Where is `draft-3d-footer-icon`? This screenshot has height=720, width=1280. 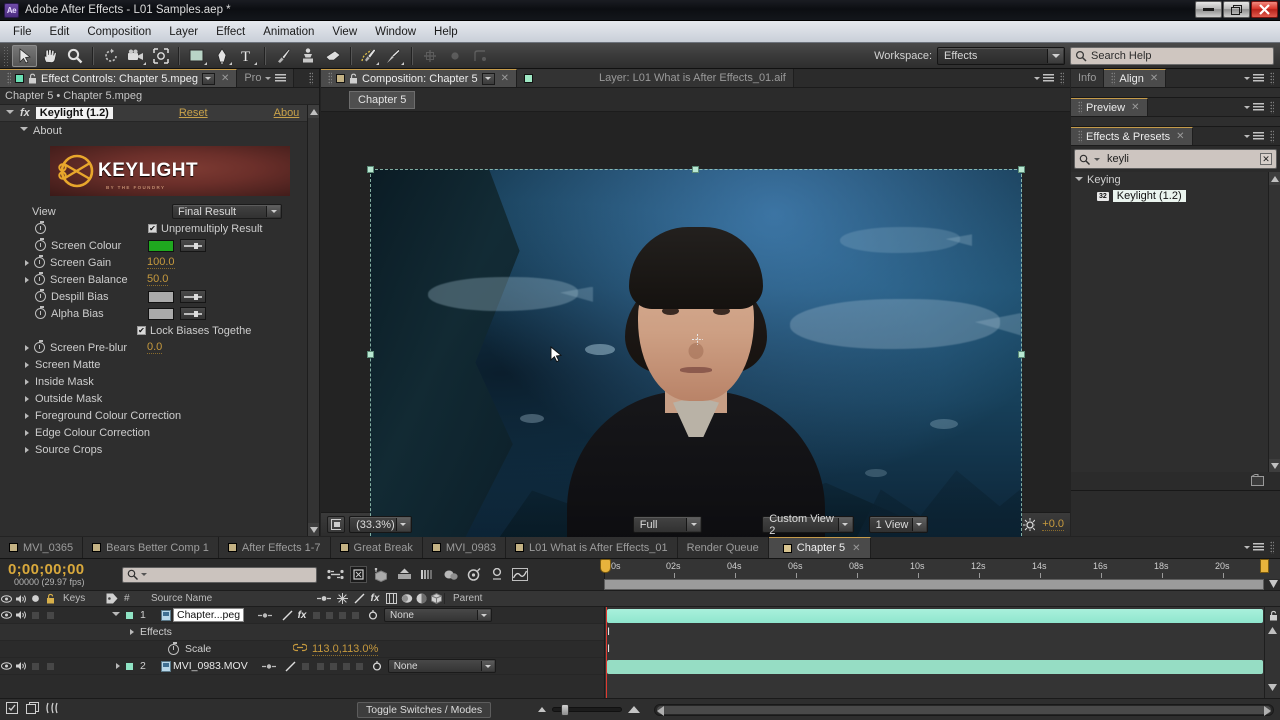
draft-3d-footer-icon is located at coordinates (33, 709).